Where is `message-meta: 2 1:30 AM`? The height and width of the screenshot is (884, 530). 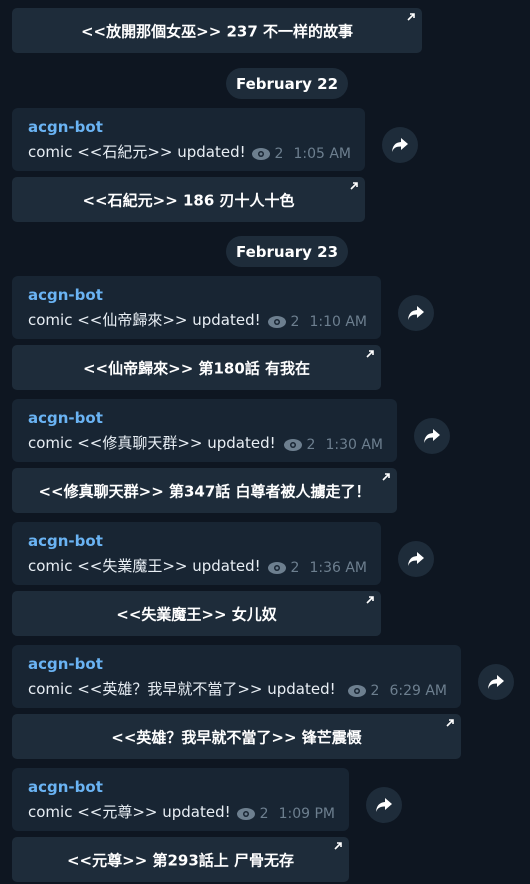
message-meta: 2 1:30 AM is located at coordinates (333, 445).